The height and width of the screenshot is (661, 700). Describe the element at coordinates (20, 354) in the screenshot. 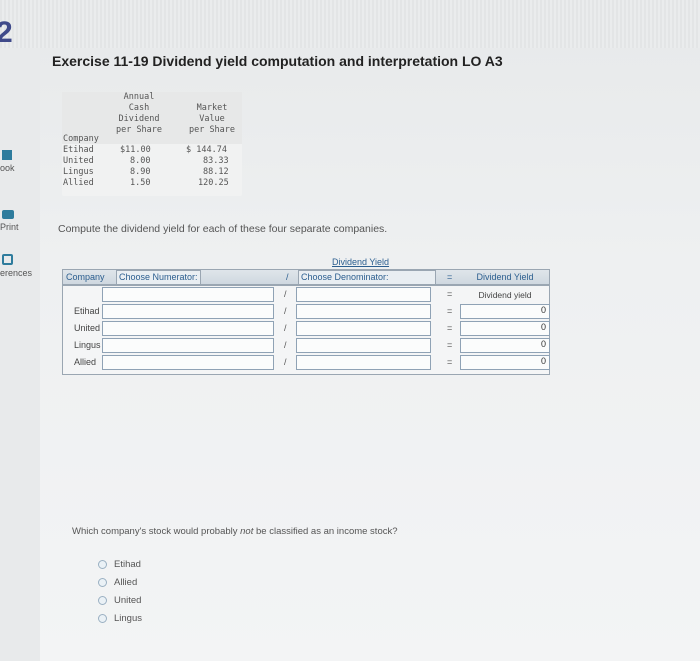

I see `left-rail` at that location.